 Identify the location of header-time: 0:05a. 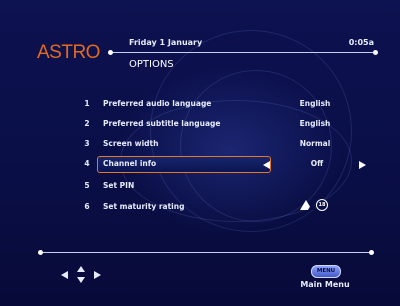
(361, 42).